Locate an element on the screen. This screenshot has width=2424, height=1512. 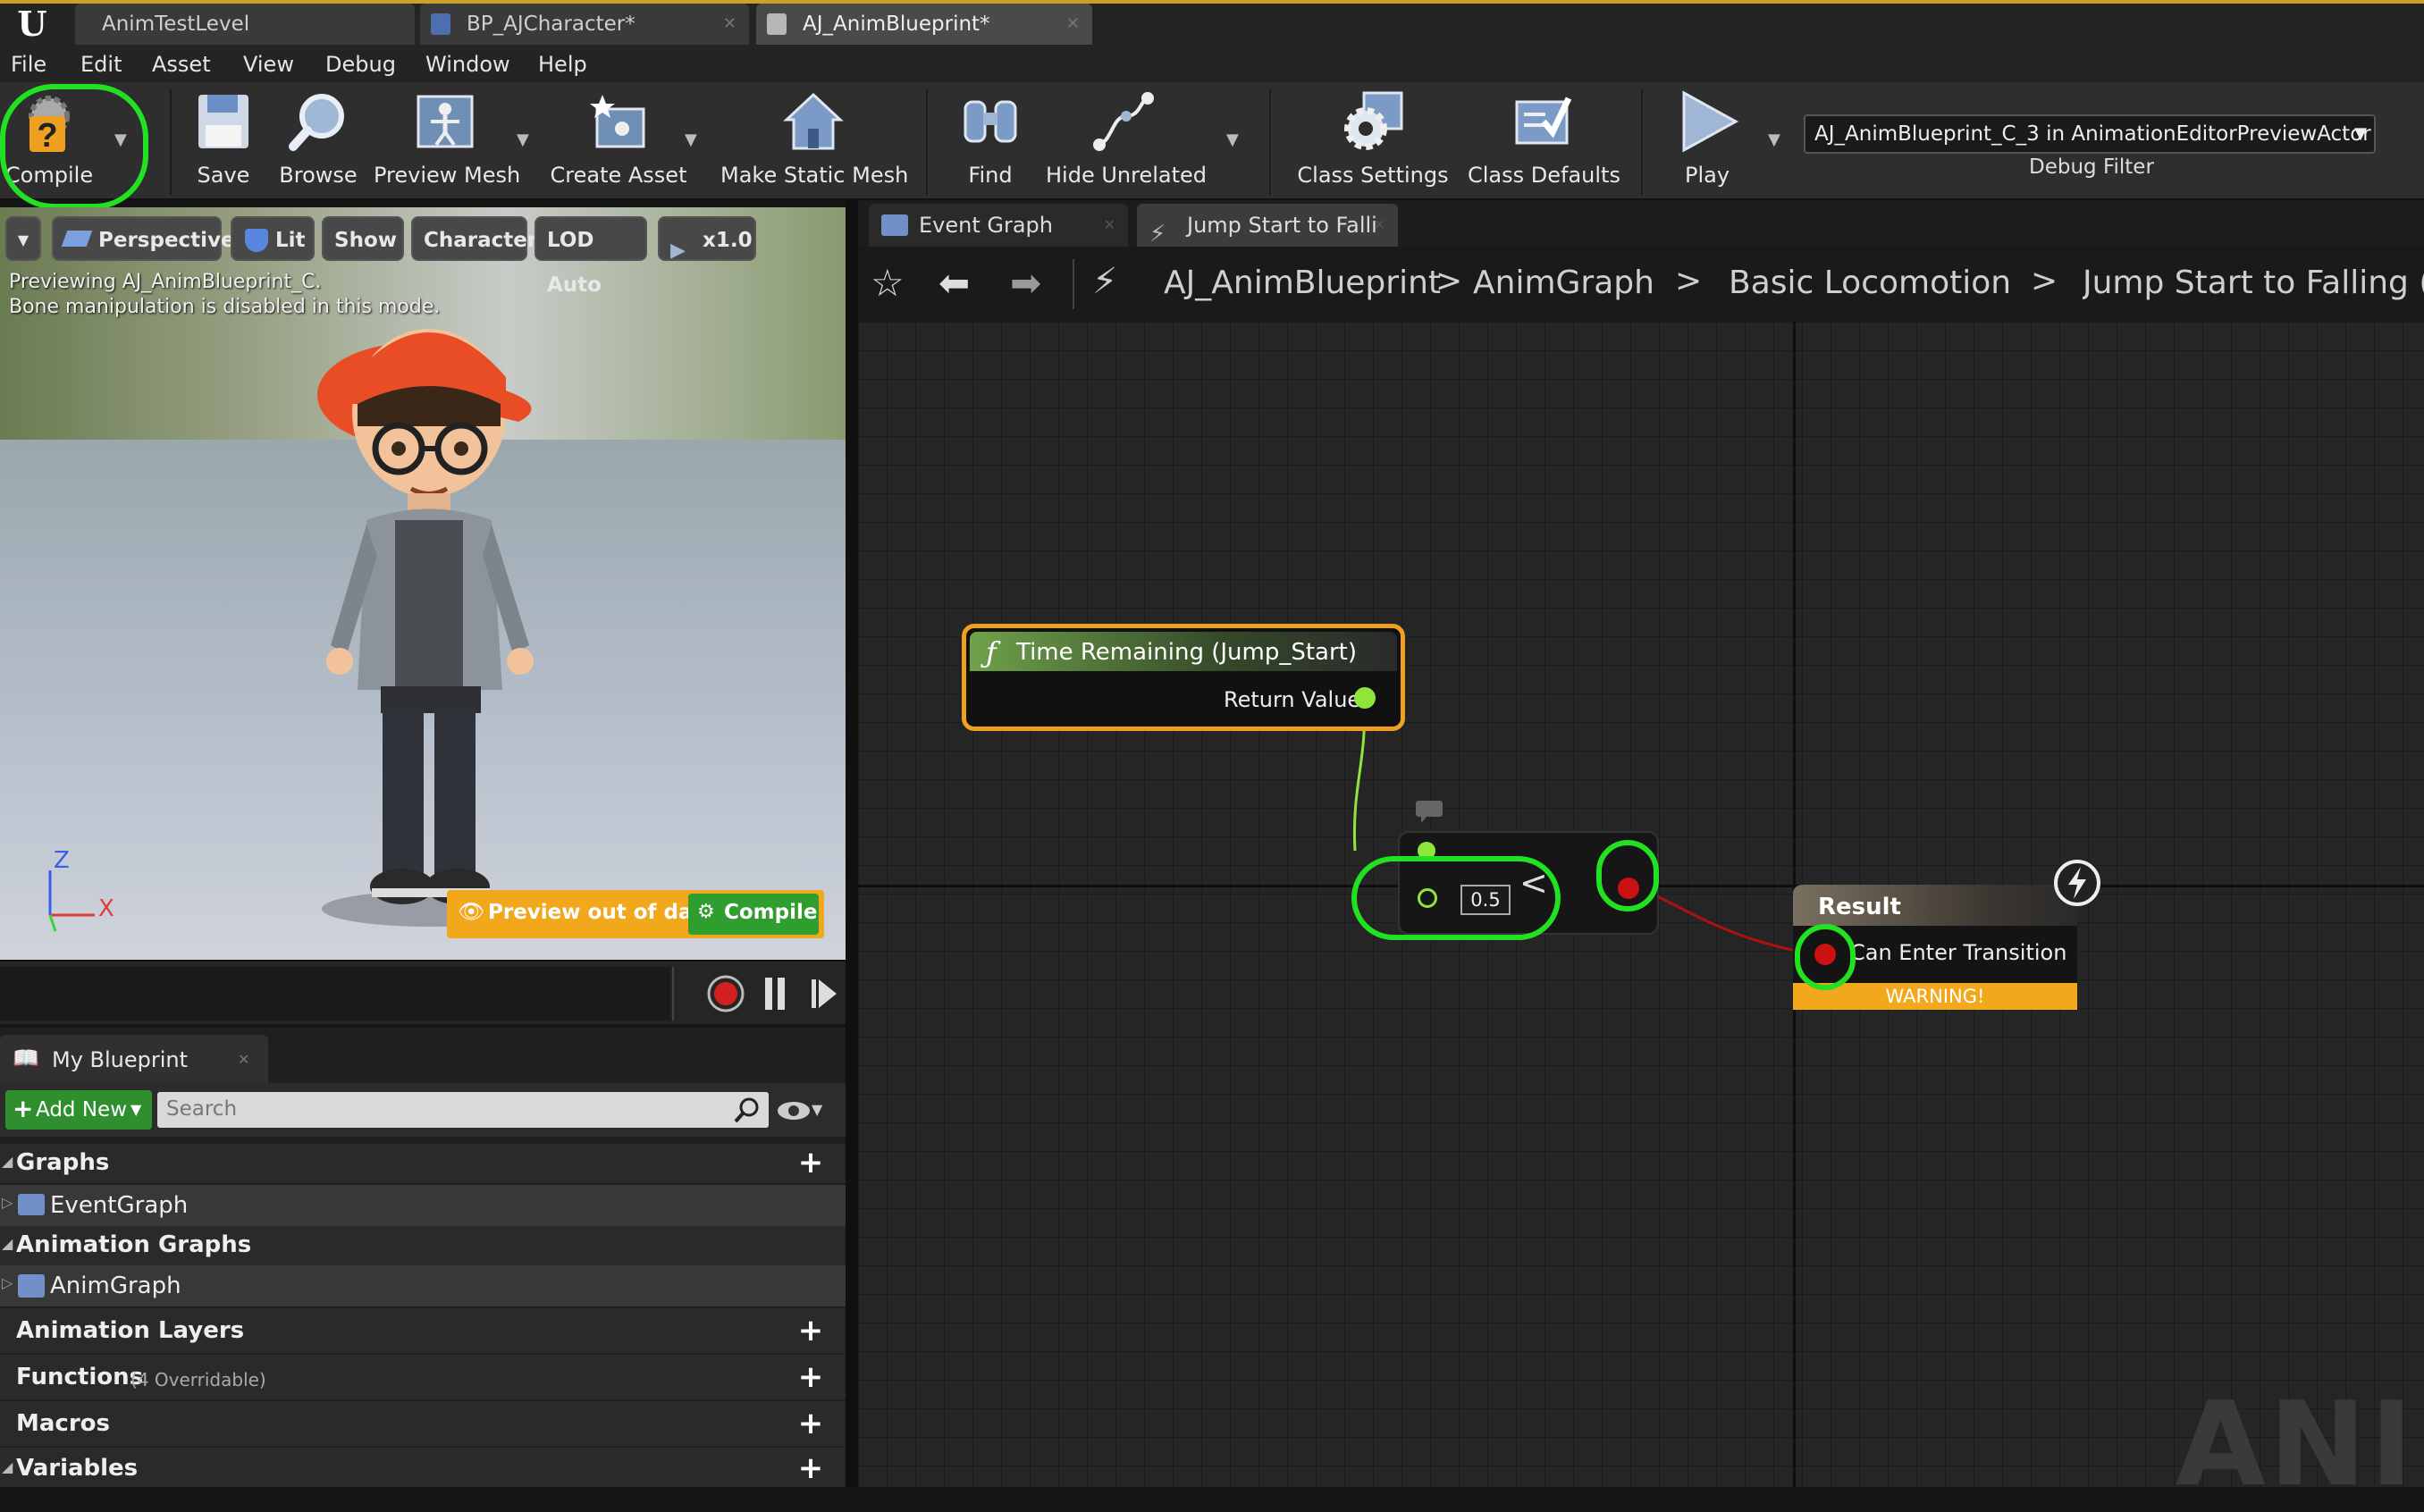
axis-gizmo is located at coordinates (71, 901).